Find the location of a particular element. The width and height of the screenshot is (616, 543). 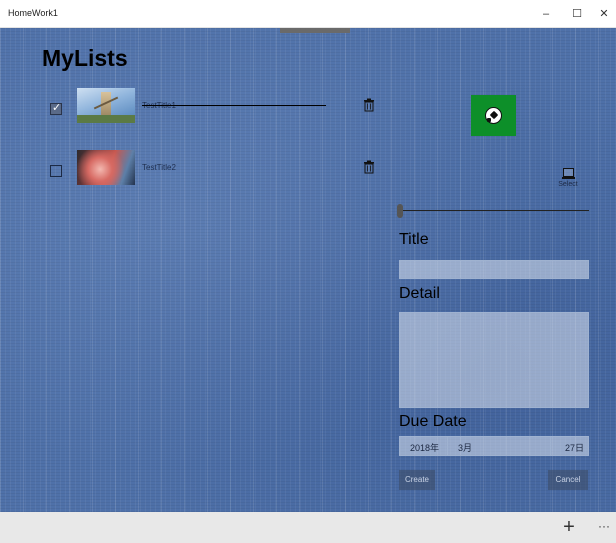

add-icon: + is located at coordinates (569, 527).